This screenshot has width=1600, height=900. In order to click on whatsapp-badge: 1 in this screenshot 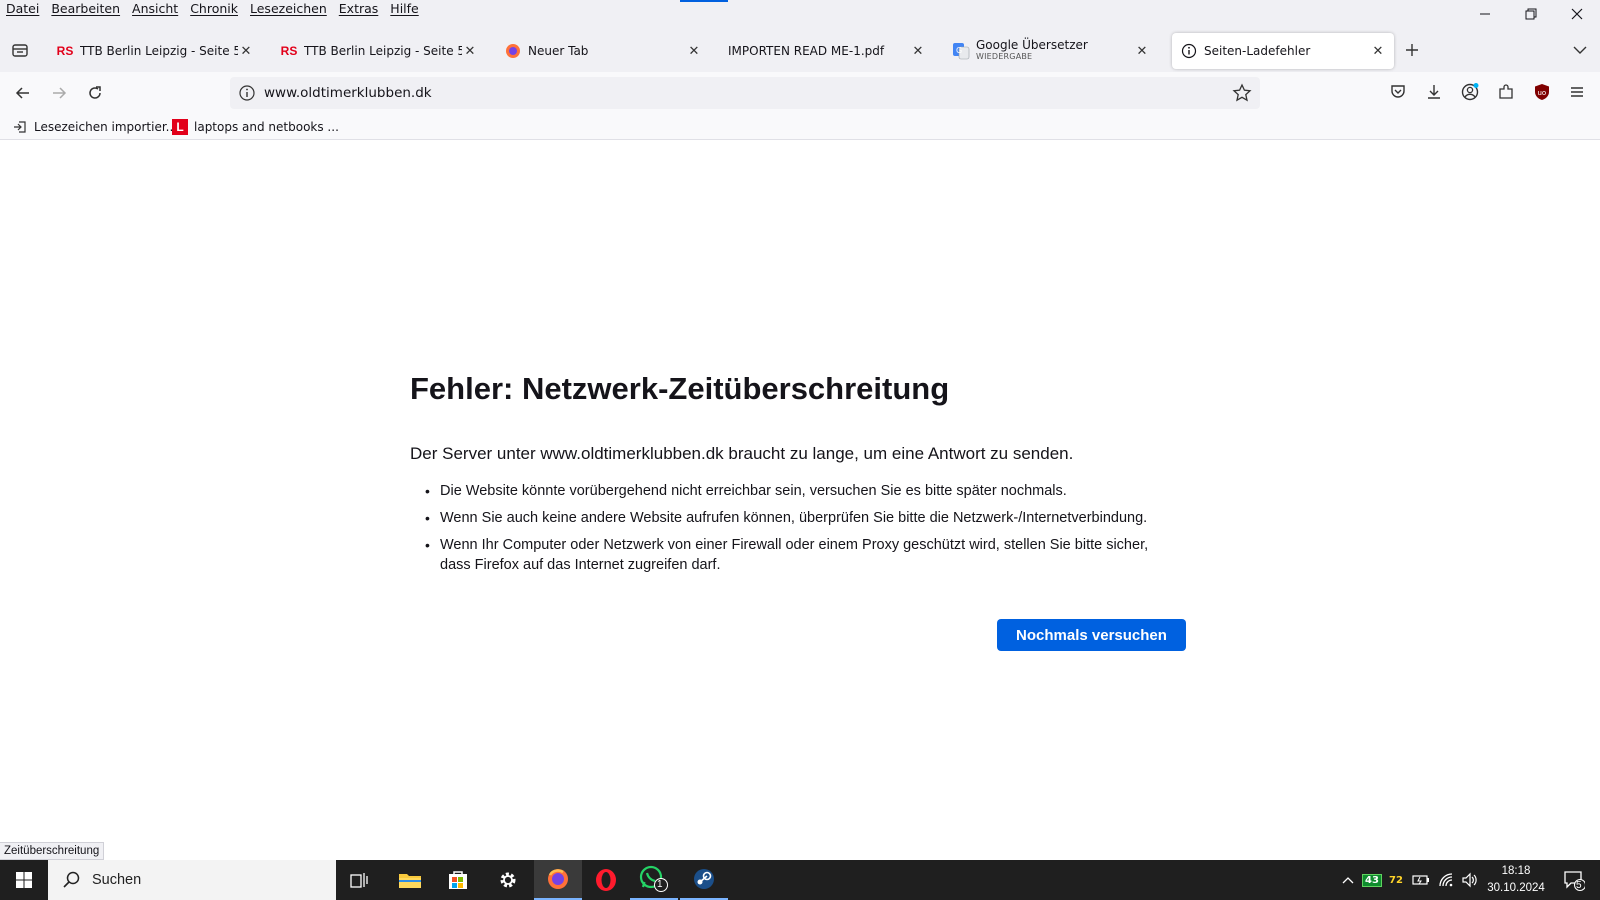, I will do `click(660, 884)`.